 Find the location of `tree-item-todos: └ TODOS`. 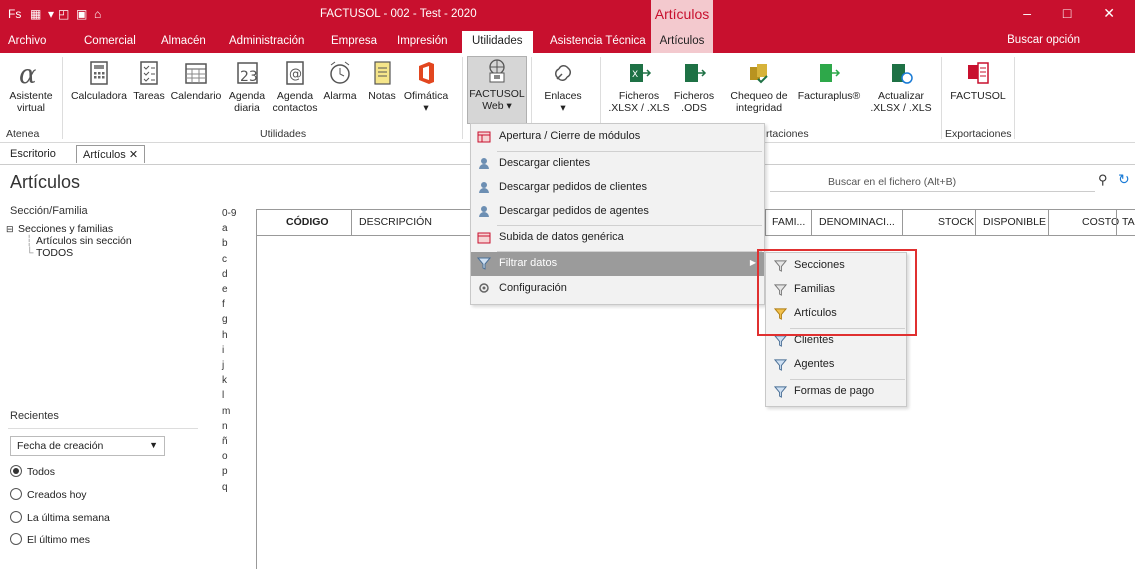

tree-item-todos: └ TODOS is located at coordinates (69, 253).